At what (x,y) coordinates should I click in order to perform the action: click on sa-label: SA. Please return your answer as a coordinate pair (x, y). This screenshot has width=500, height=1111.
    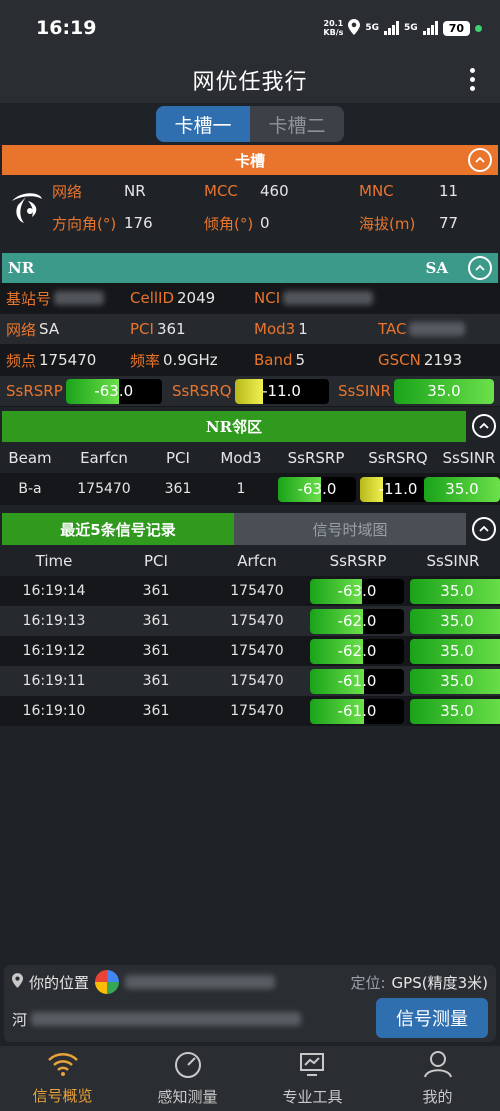
    Looking at the image, I should click on (436, 268).